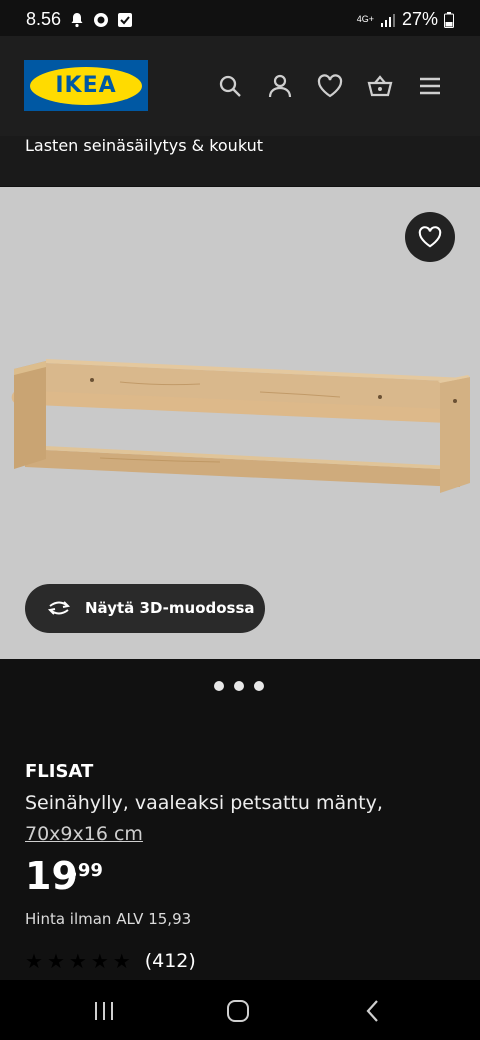  I want to click on network-type: 4G+, so click(365, 19).